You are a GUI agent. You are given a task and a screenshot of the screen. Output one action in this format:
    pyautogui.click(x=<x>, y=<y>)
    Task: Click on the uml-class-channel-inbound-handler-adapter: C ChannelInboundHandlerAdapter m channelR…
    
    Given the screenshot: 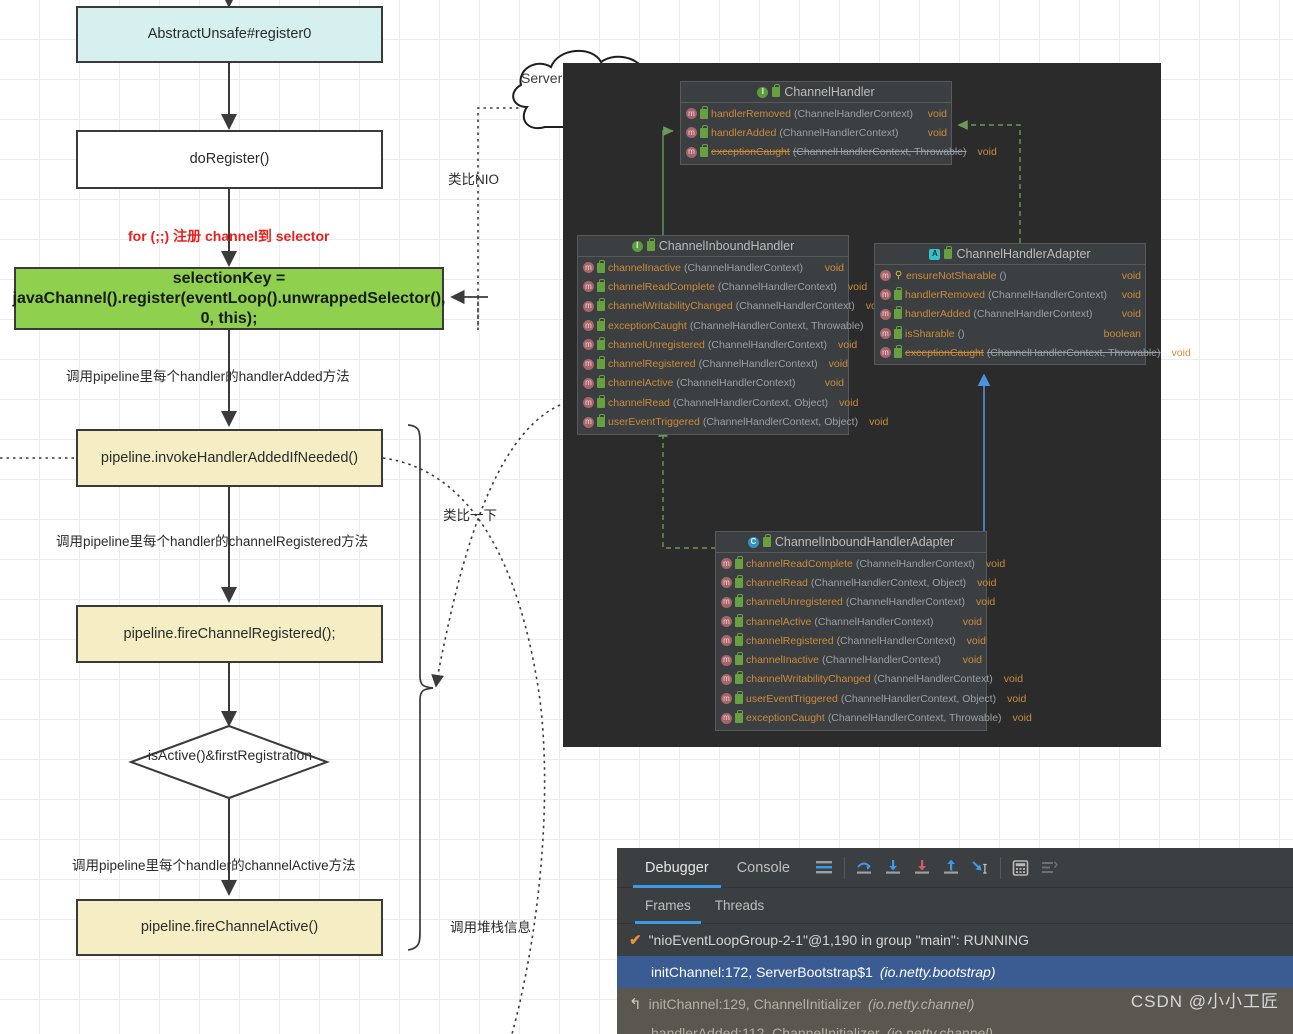 What is the action you would take?
    pyautogui.click(x=873, y=631)
    